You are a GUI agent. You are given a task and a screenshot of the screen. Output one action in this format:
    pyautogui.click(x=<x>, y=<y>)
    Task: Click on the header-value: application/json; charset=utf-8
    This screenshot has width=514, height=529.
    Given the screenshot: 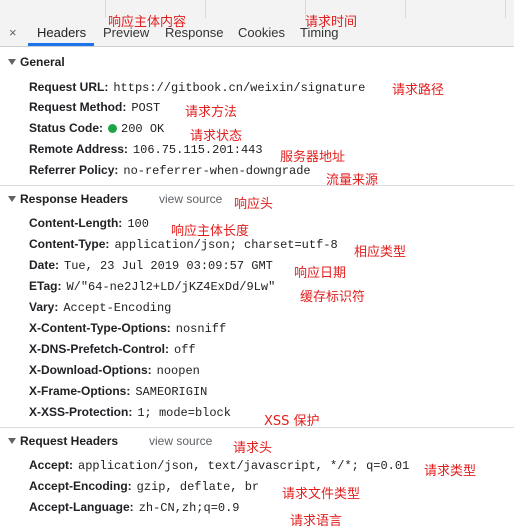 What is the action you would take?
    pyautogui.click(x=226, y=245)
    